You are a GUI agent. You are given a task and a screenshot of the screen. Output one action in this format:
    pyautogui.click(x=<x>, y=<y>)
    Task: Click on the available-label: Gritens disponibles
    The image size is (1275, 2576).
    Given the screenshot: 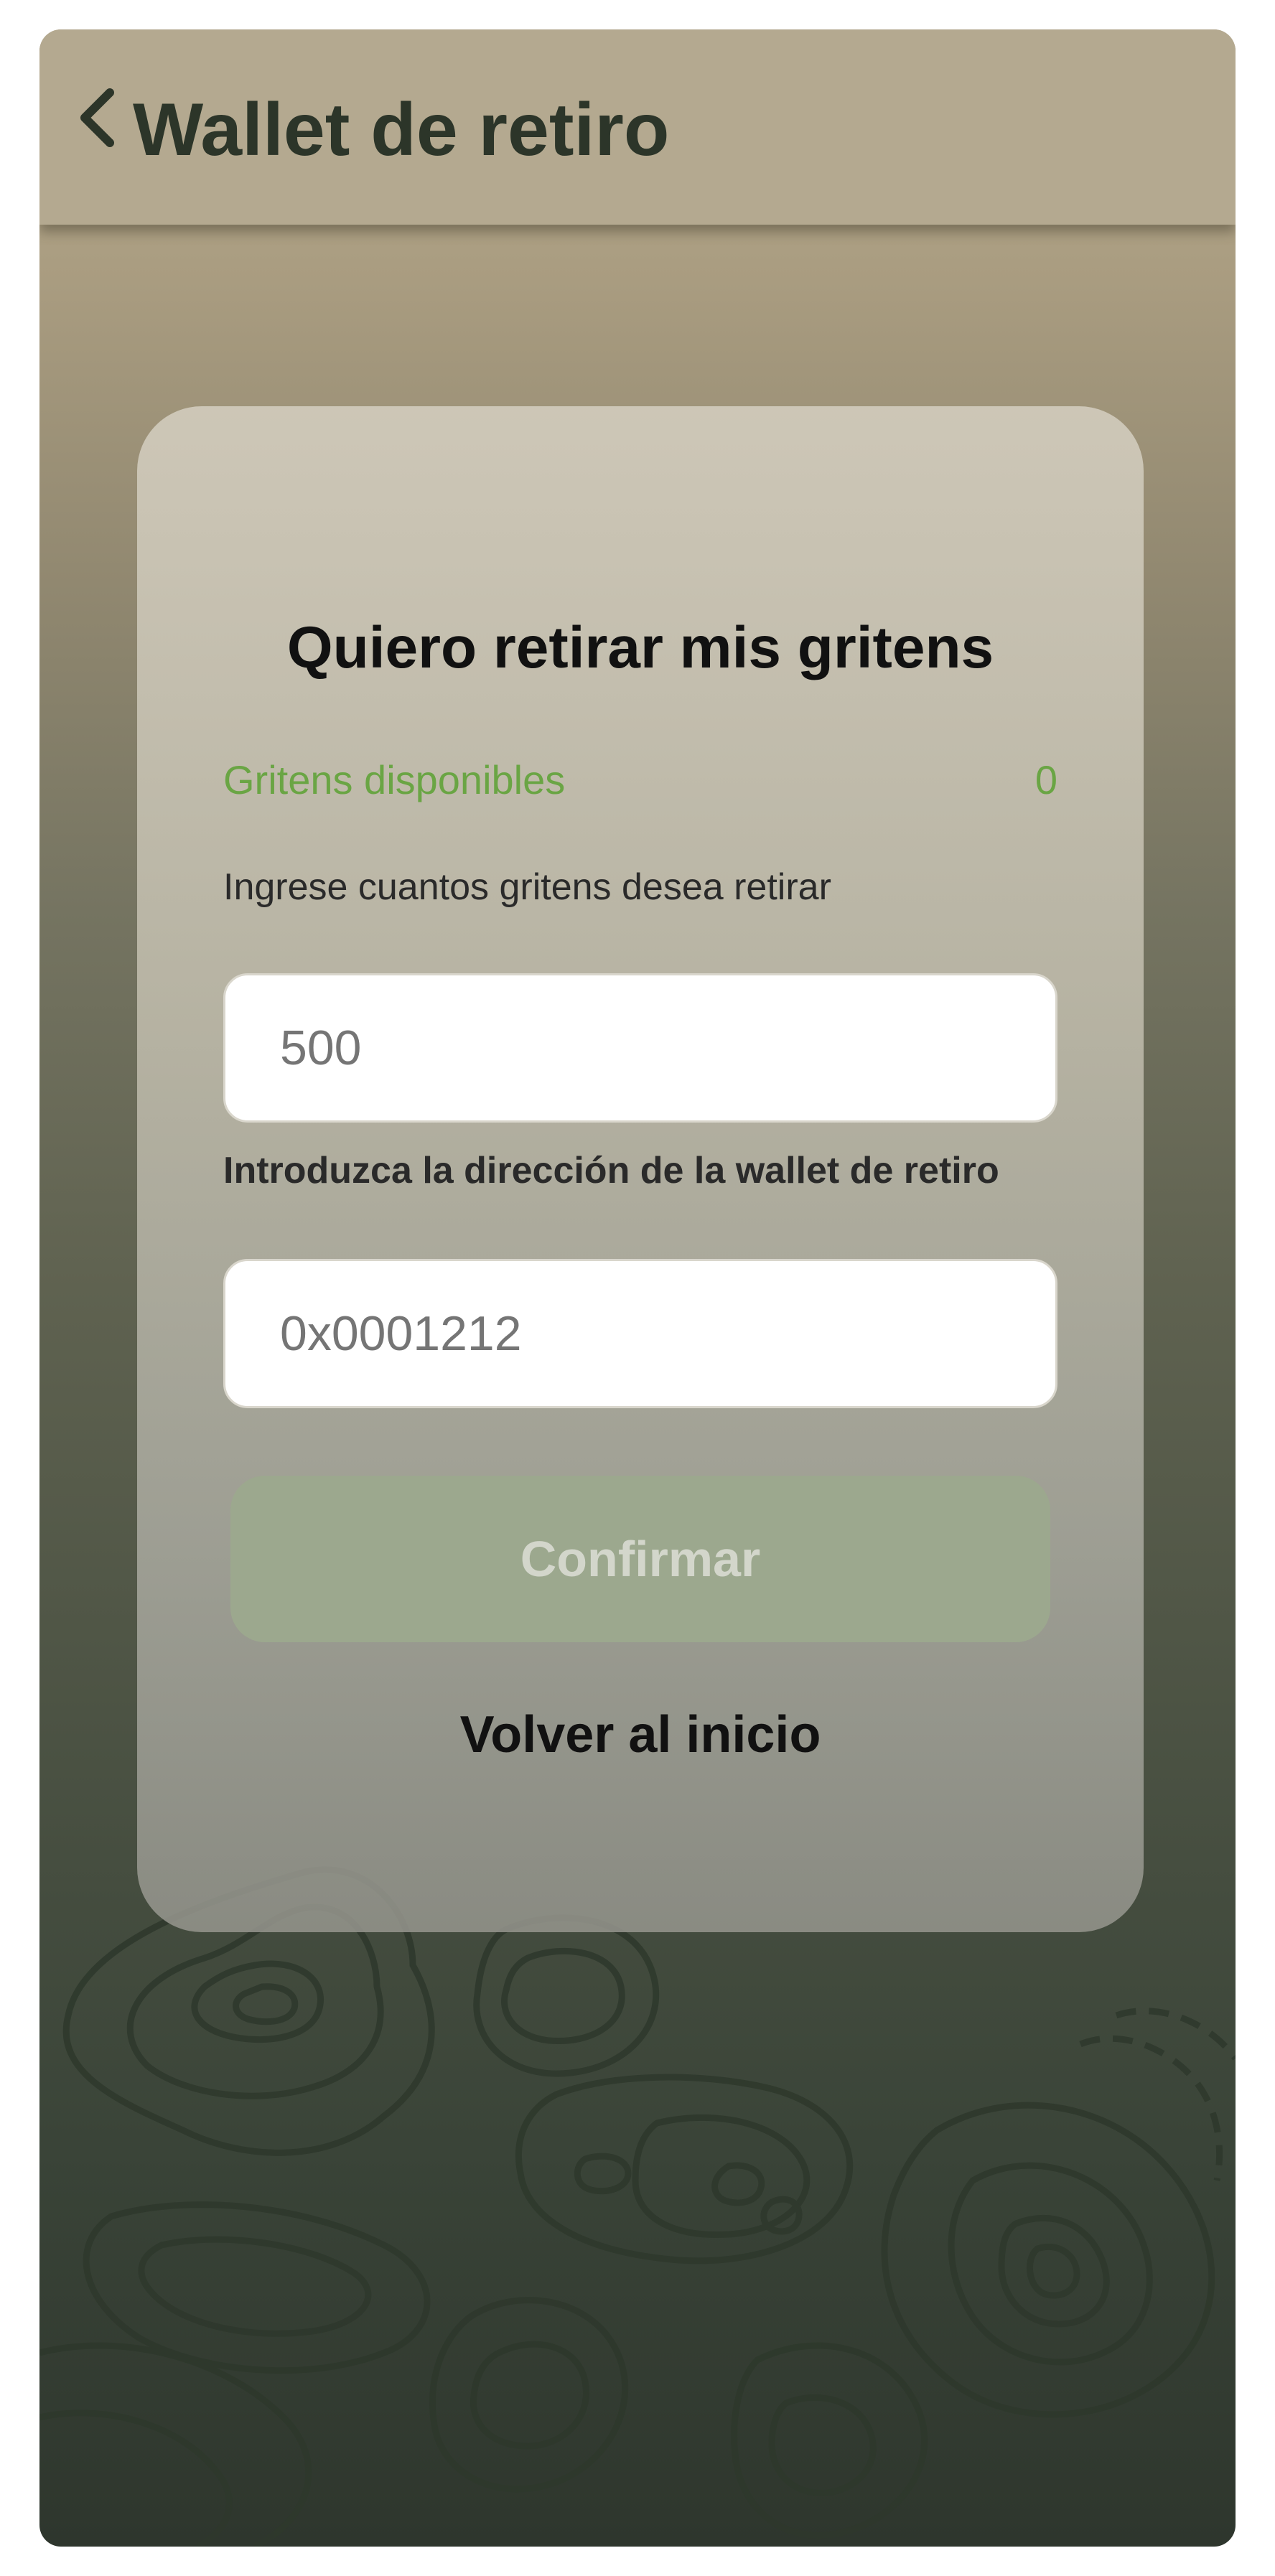 What is the action you would take?
    pyautogui.click(x=394, y=780)
    